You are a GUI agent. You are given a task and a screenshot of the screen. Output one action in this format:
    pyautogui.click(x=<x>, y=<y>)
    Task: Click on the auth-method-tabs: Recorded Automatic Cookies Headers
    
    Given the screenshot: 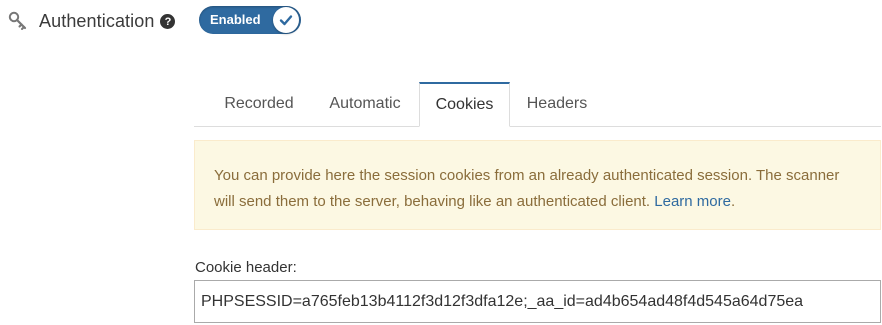 What is the action you would take?
    pyautogui.click(x=537, y=104)
    